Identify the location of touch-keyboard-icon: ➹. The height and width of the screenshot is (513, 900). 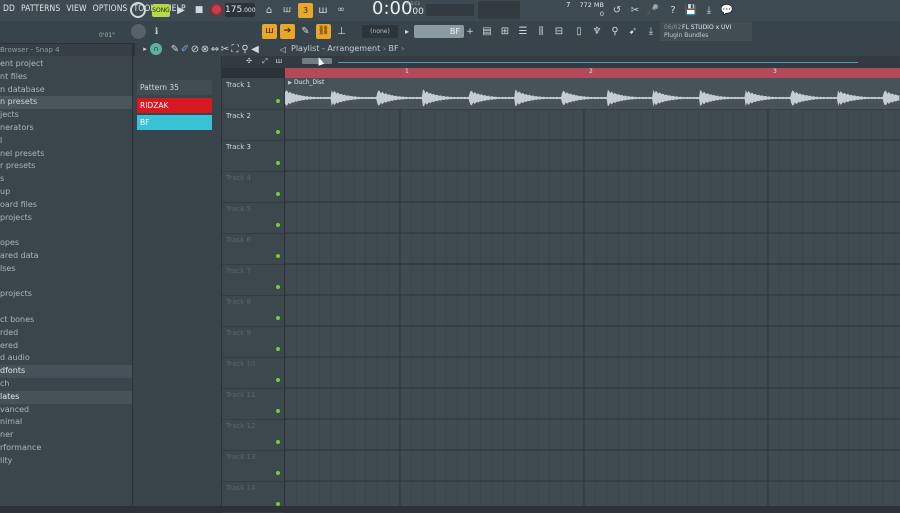
(633, 31).